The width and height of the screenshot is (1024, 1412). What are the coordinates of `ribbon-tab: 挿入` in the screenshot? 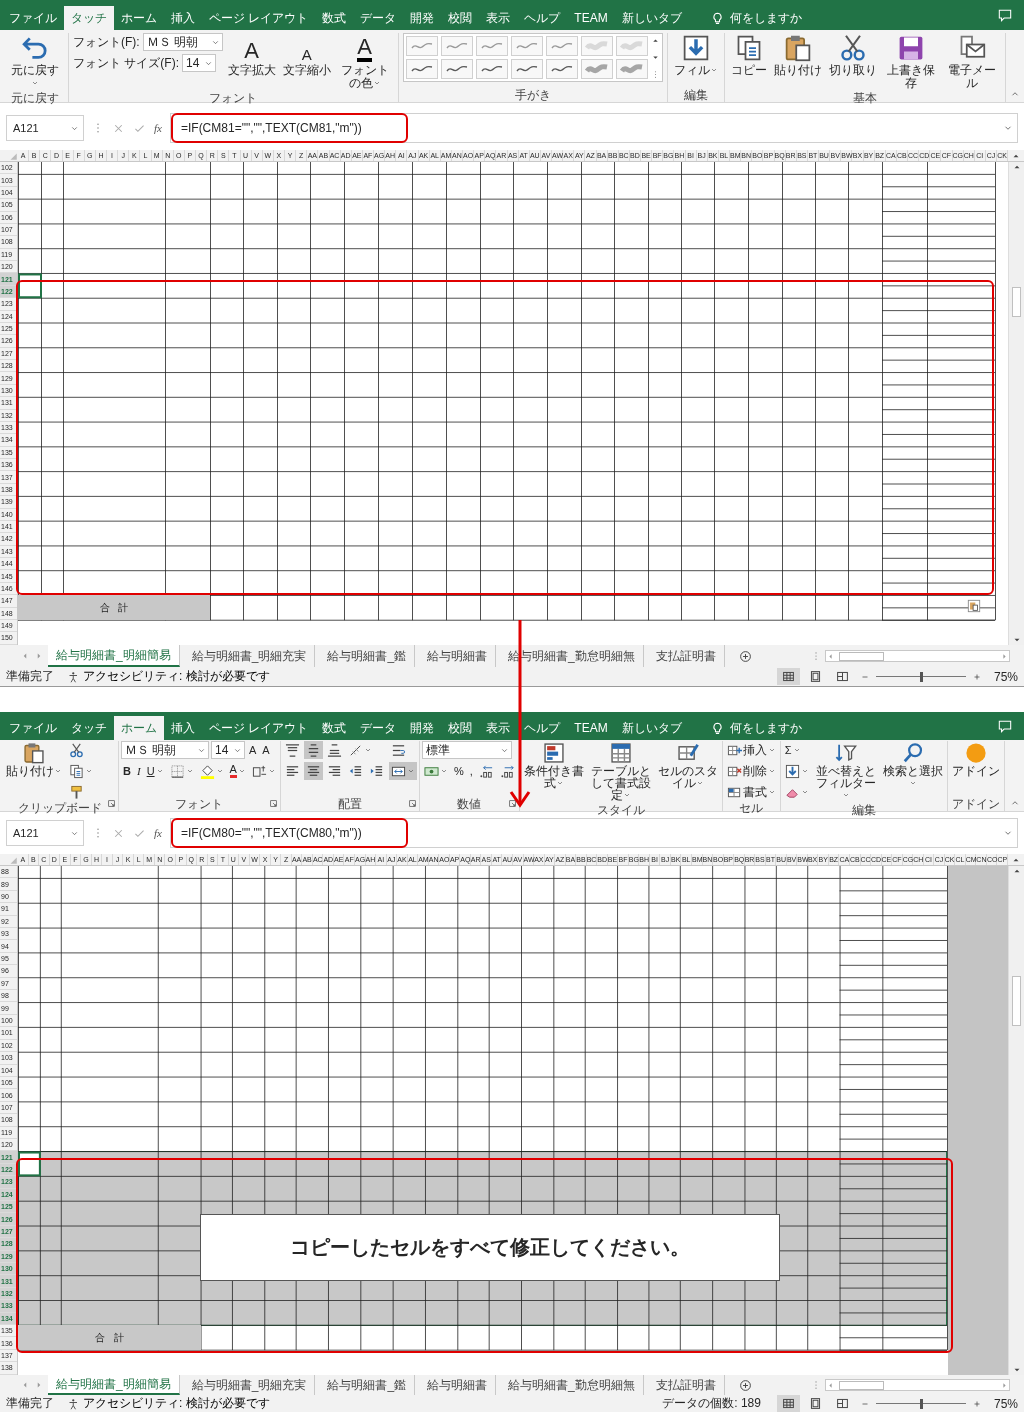 It's located at (183, 18).